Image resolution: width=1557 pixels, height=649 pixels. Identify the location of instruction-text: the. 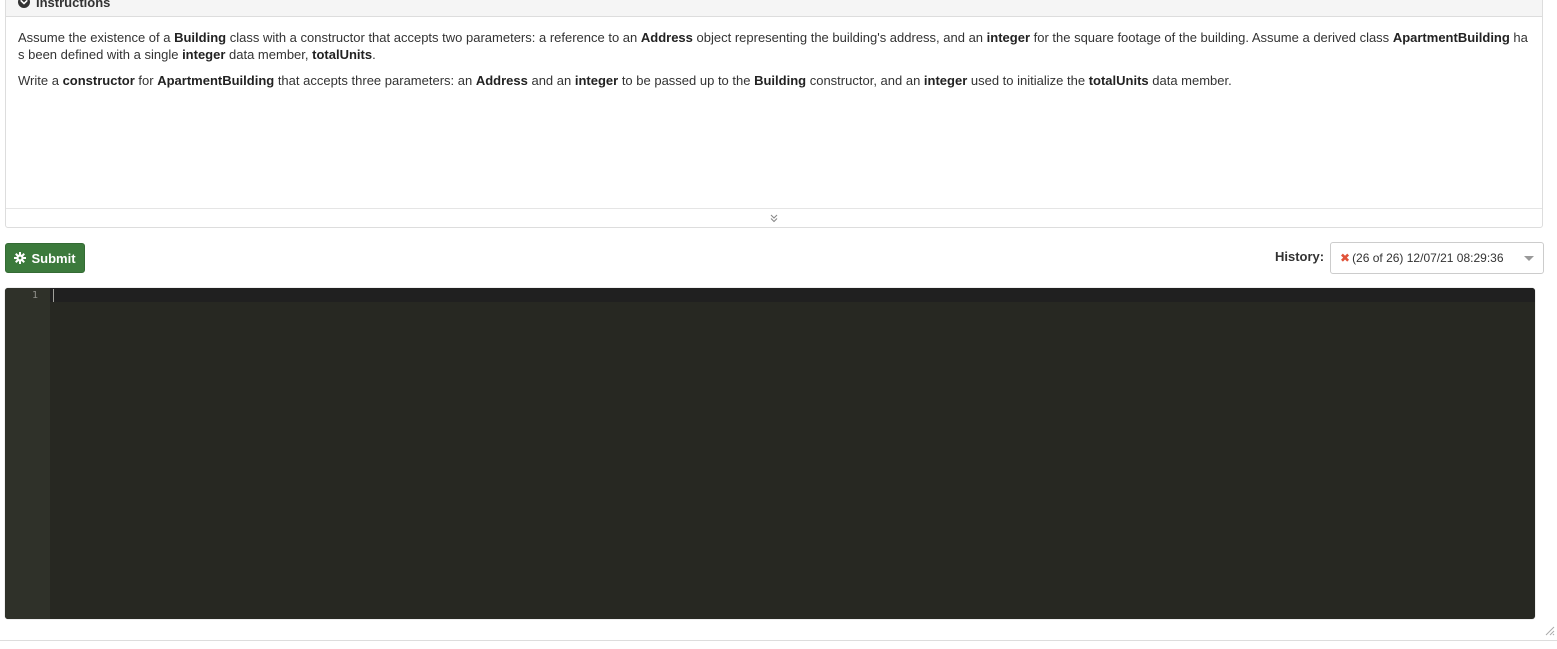
(1076, 80).